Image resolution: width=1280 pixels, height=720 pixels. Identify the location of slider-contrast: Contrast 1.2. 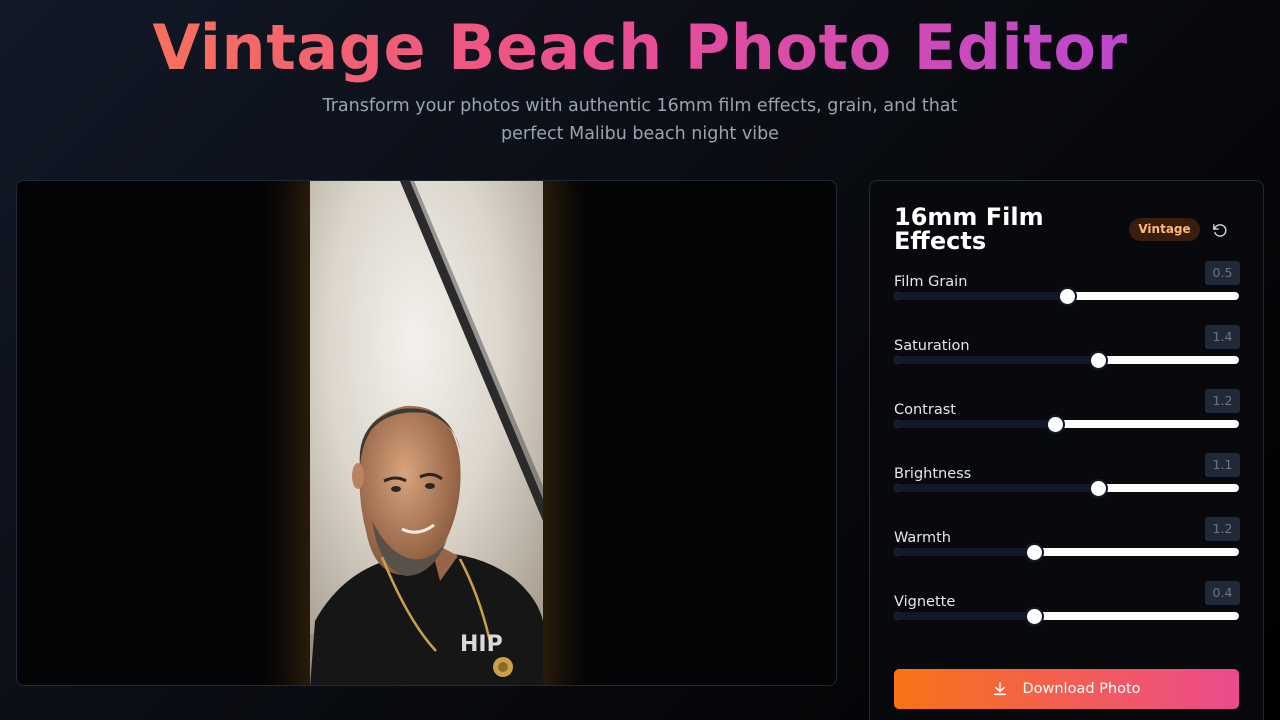
(1067, 422).